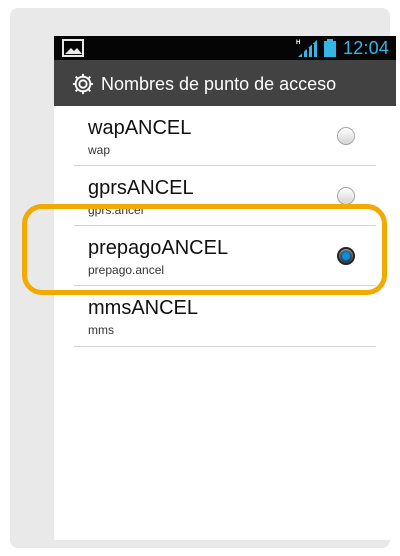 The image size is (400, 556). What do you see at coordinates (83, 84) in the screenshot?
I see `settings-gear-icon` at bounding box center [83, 84].